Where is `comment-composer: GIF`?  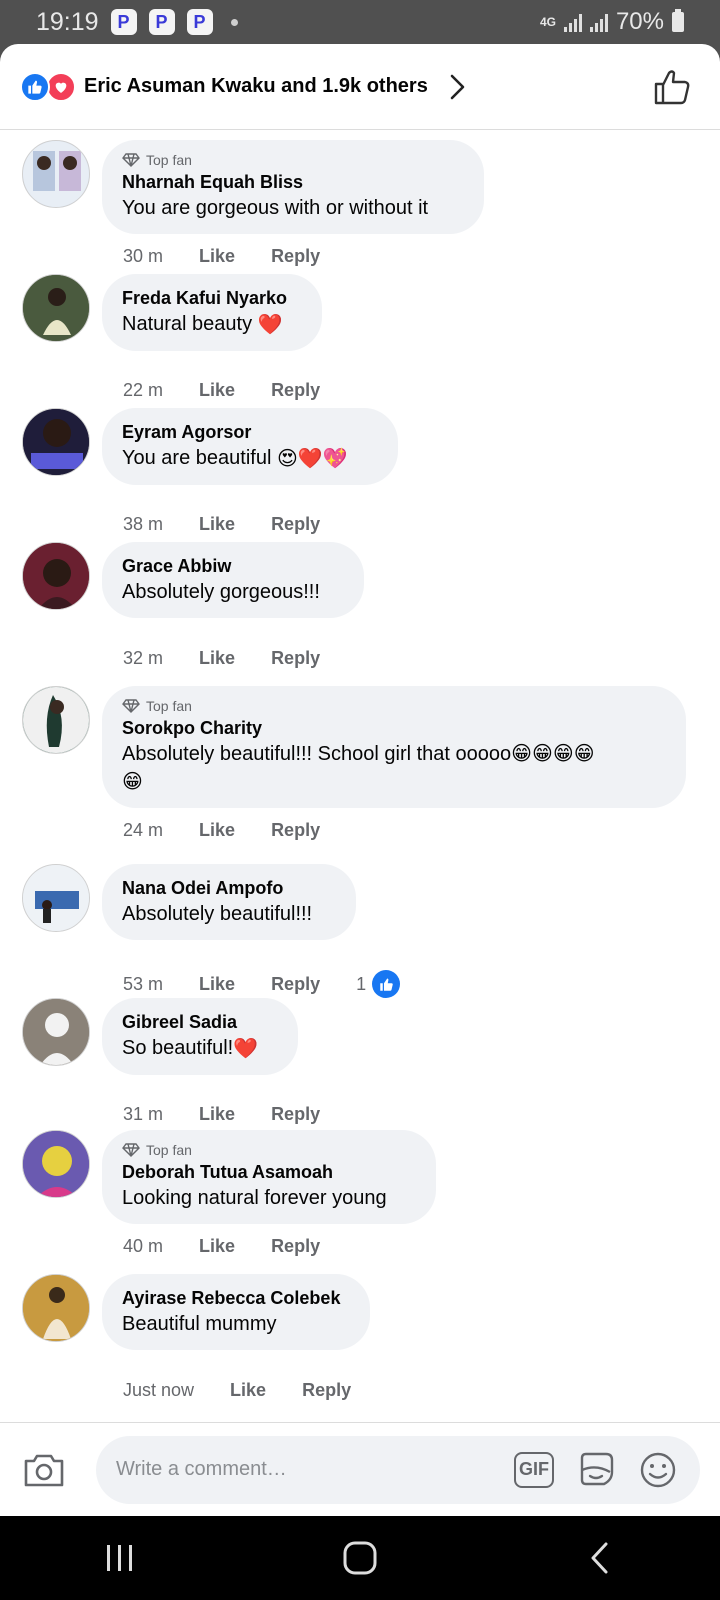 comment-composer: GIF is located at coordinates (360, 1469).